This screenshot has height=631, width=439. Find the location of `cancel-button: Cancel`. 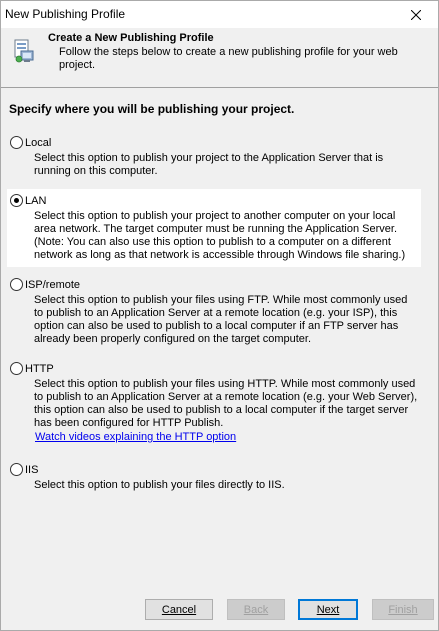

cancel-button: Cancel is located at coordinates (179, 609).